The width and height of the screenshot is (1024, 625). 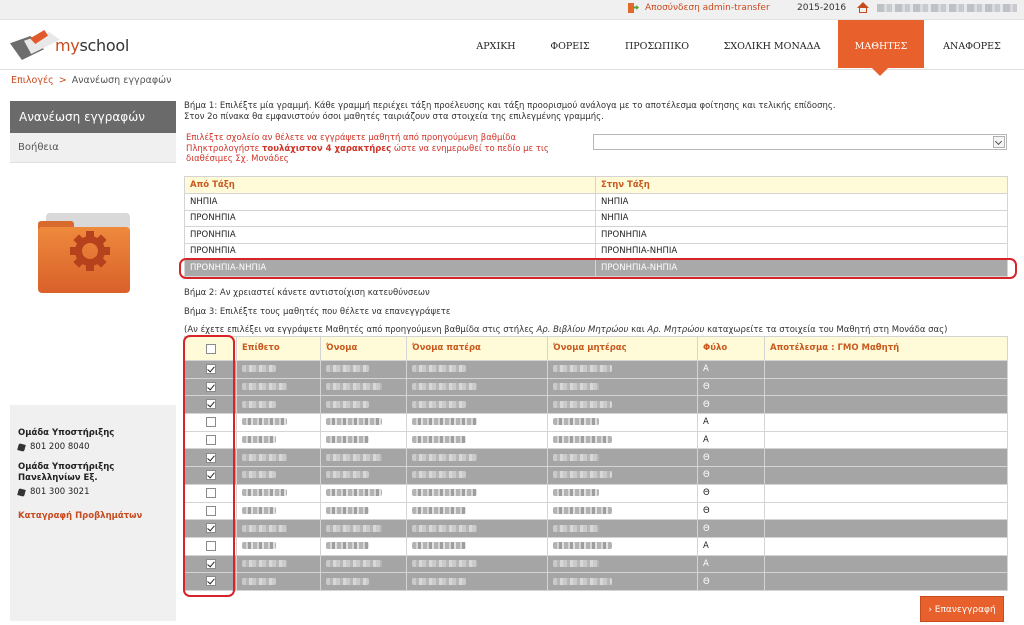 I want to click on column-header-result: Αποτέλεσμα : ΓΜΟ Μαθητή, so click(x=886, y=348).